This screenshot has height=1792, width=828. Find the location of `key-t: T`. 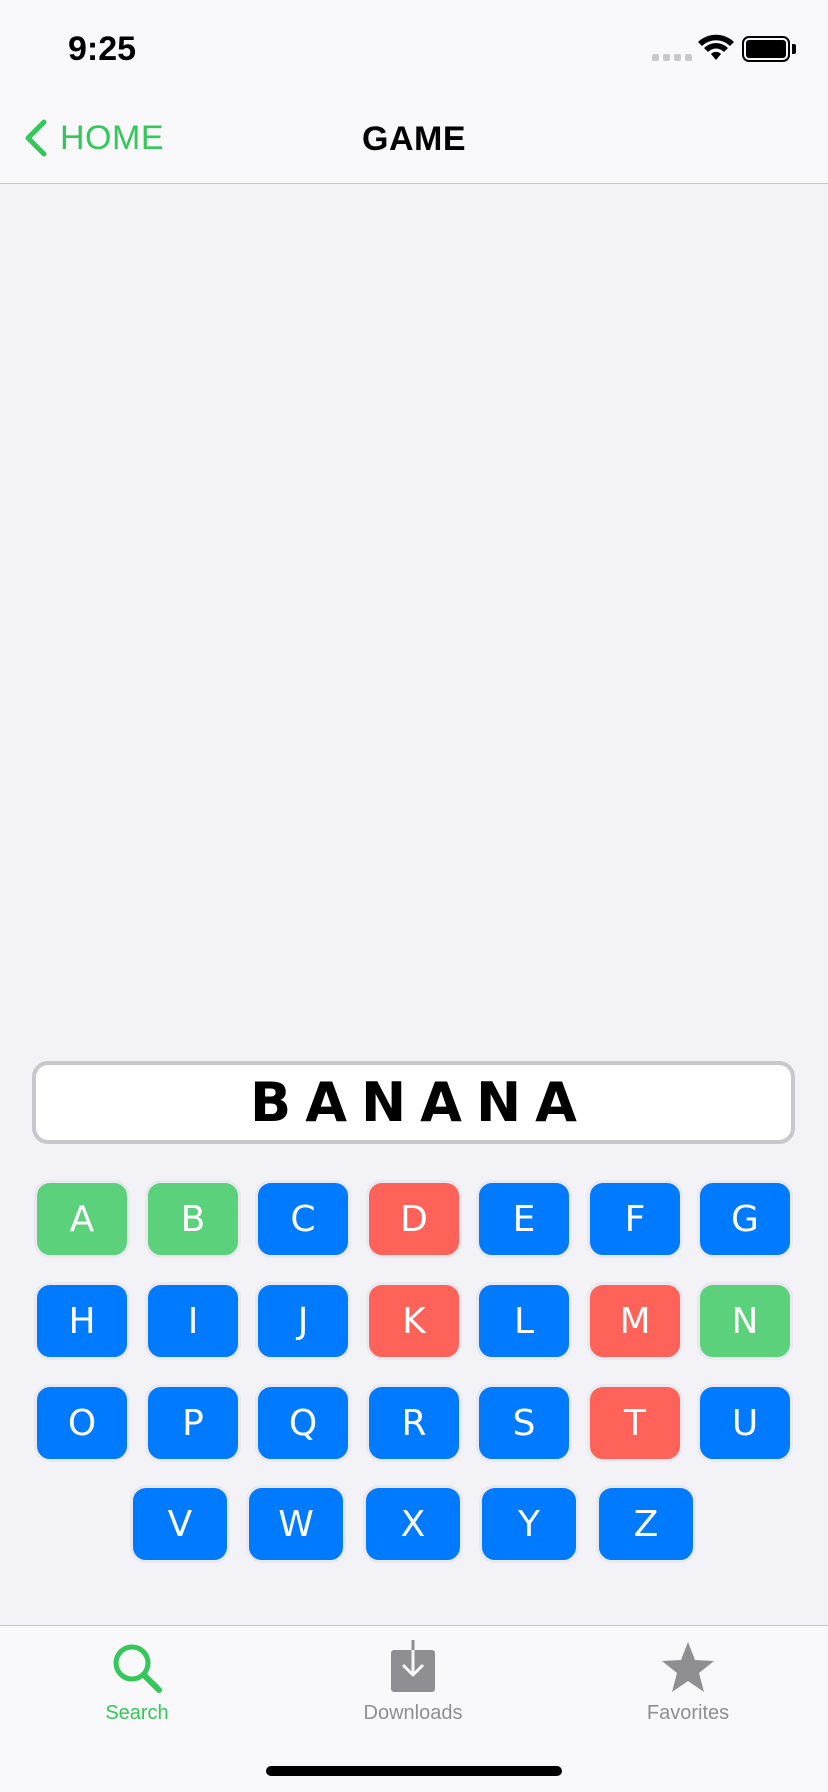

key-t: T is located at coordinates (635, 1423).